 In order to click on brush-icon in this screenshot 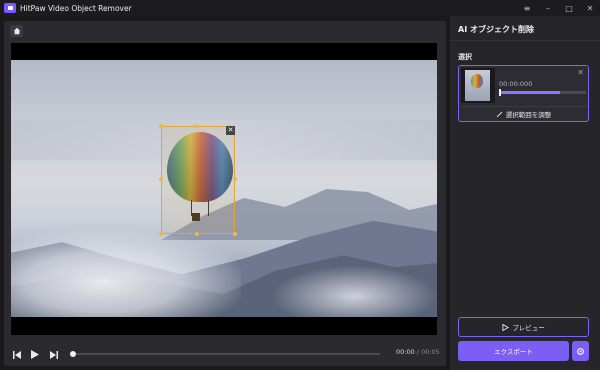, I will do `click(499, 114)`.